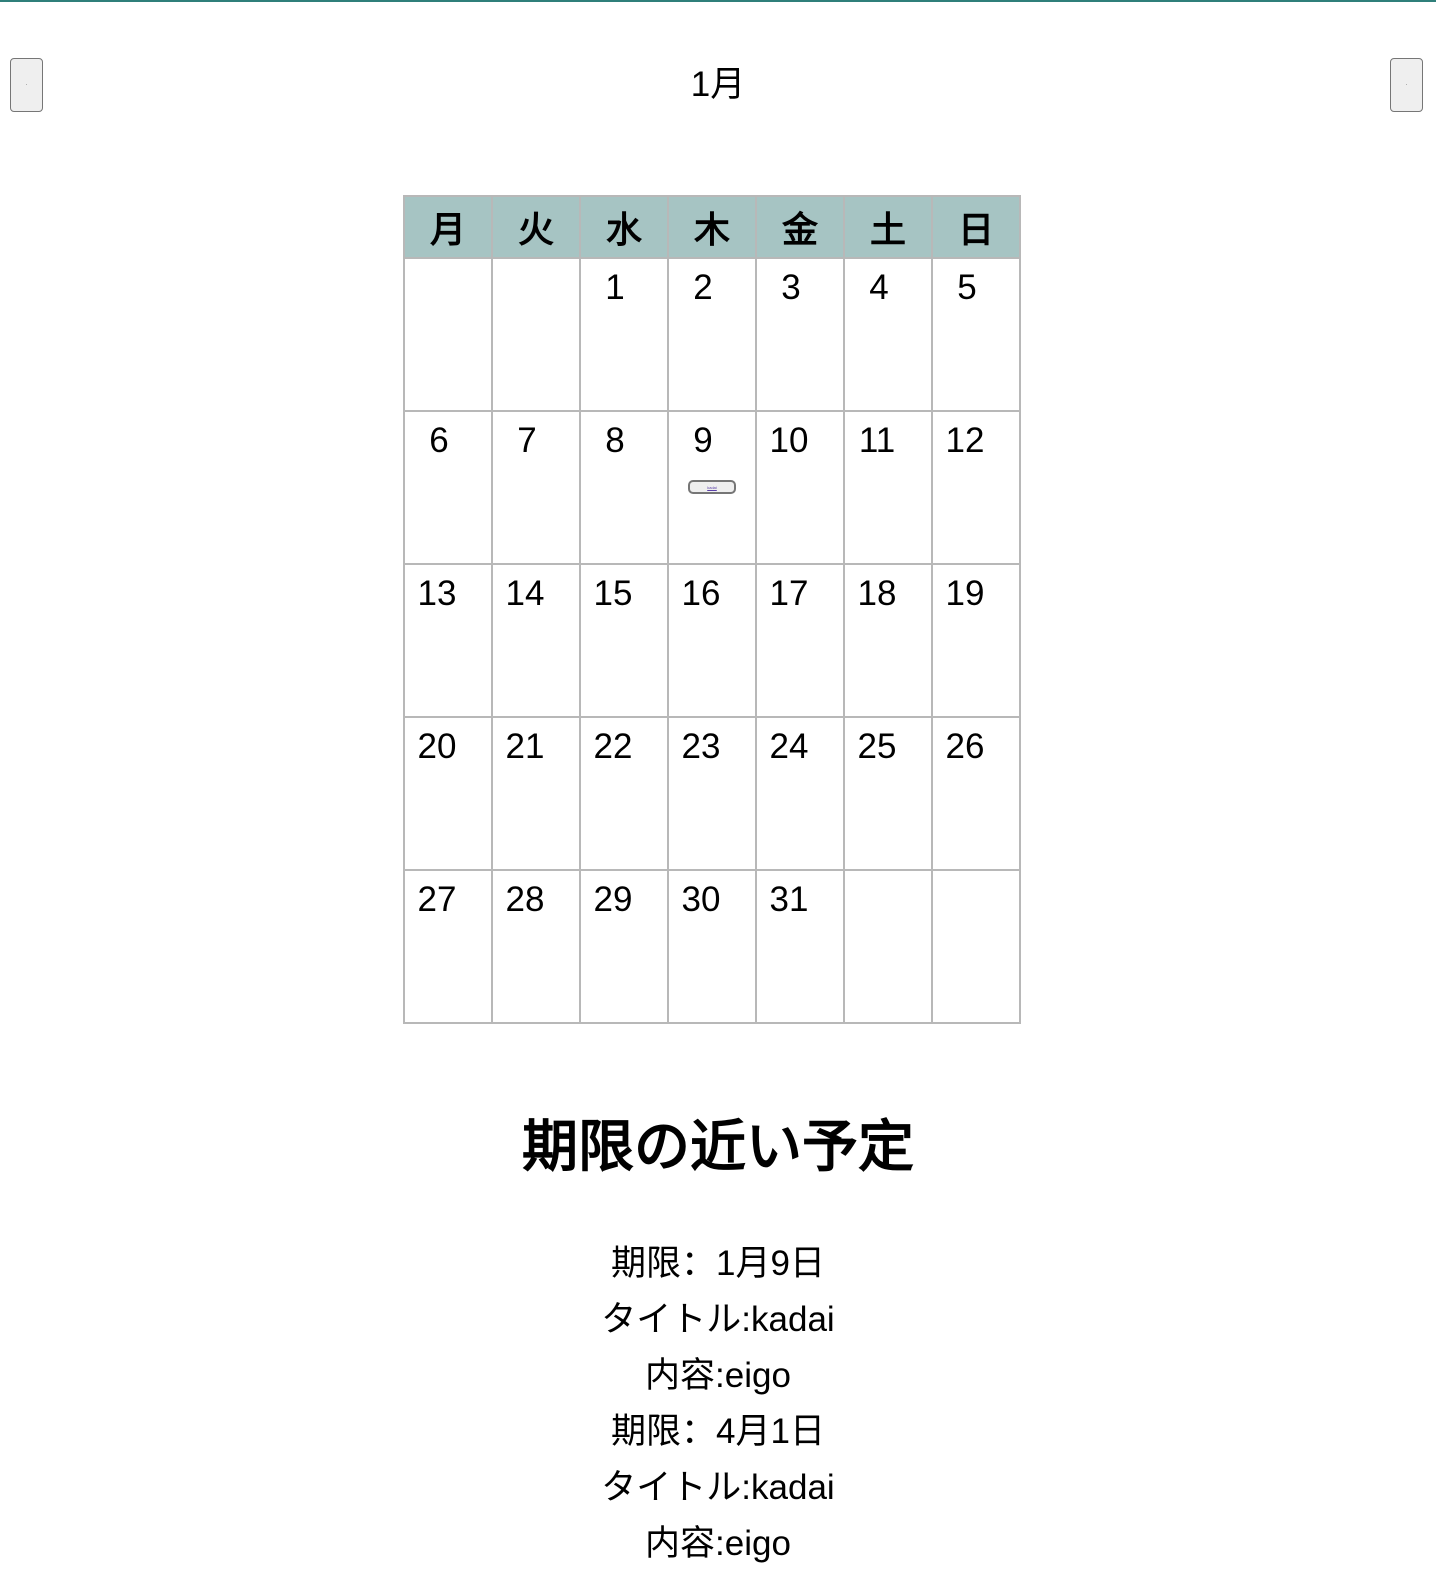 Image resolution: width=1436 pixels, height=1578 pixels. I want to click on day-number: 2, so click(703, 287).